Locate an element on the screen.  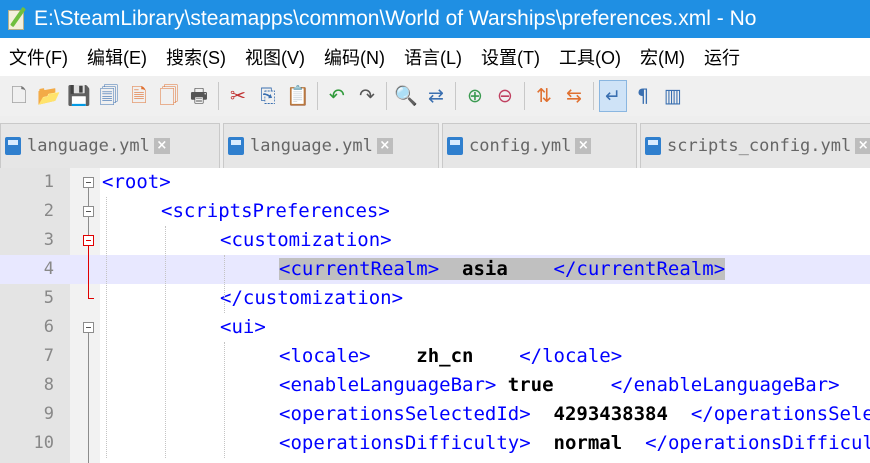
menu-item: 设置(T) is located at coordinates (511, 57).